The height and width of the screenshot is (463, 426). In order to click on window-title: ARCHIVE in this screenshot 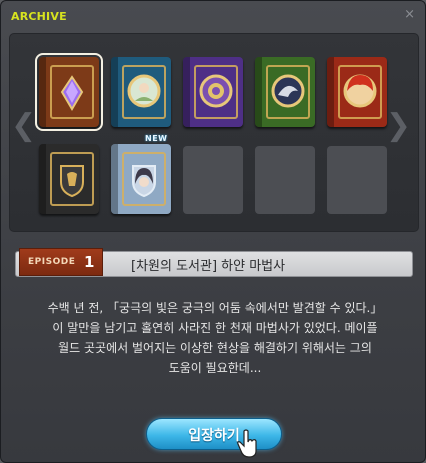, I will do `click(39, 16)`.